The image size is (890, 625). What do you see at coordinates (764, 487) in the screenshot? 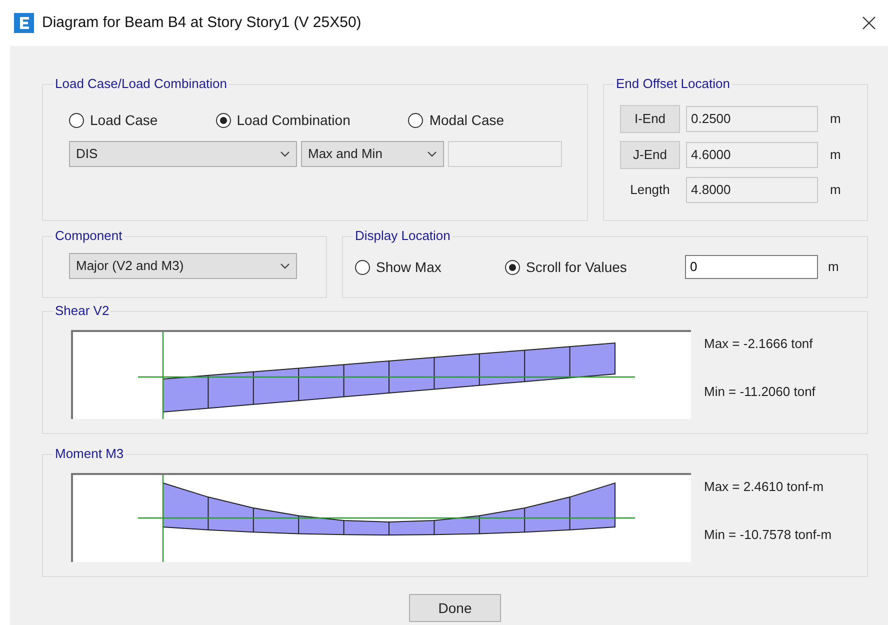
I see `max-value: Max = 2.4610 tonf-m` at bounding box center [764, 487].